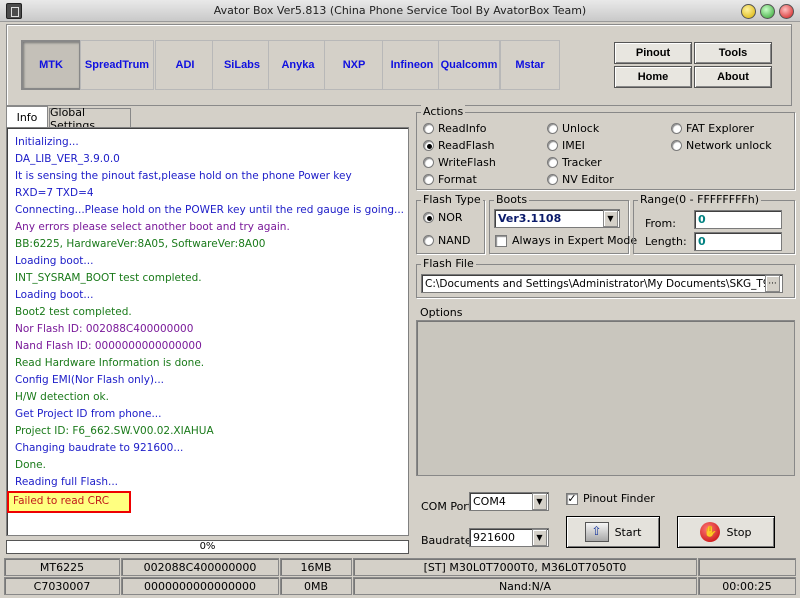  Describe the element at coordinates (354, 65) in the screenshot. I see `vendor-button-nxp: NXP` at that location.